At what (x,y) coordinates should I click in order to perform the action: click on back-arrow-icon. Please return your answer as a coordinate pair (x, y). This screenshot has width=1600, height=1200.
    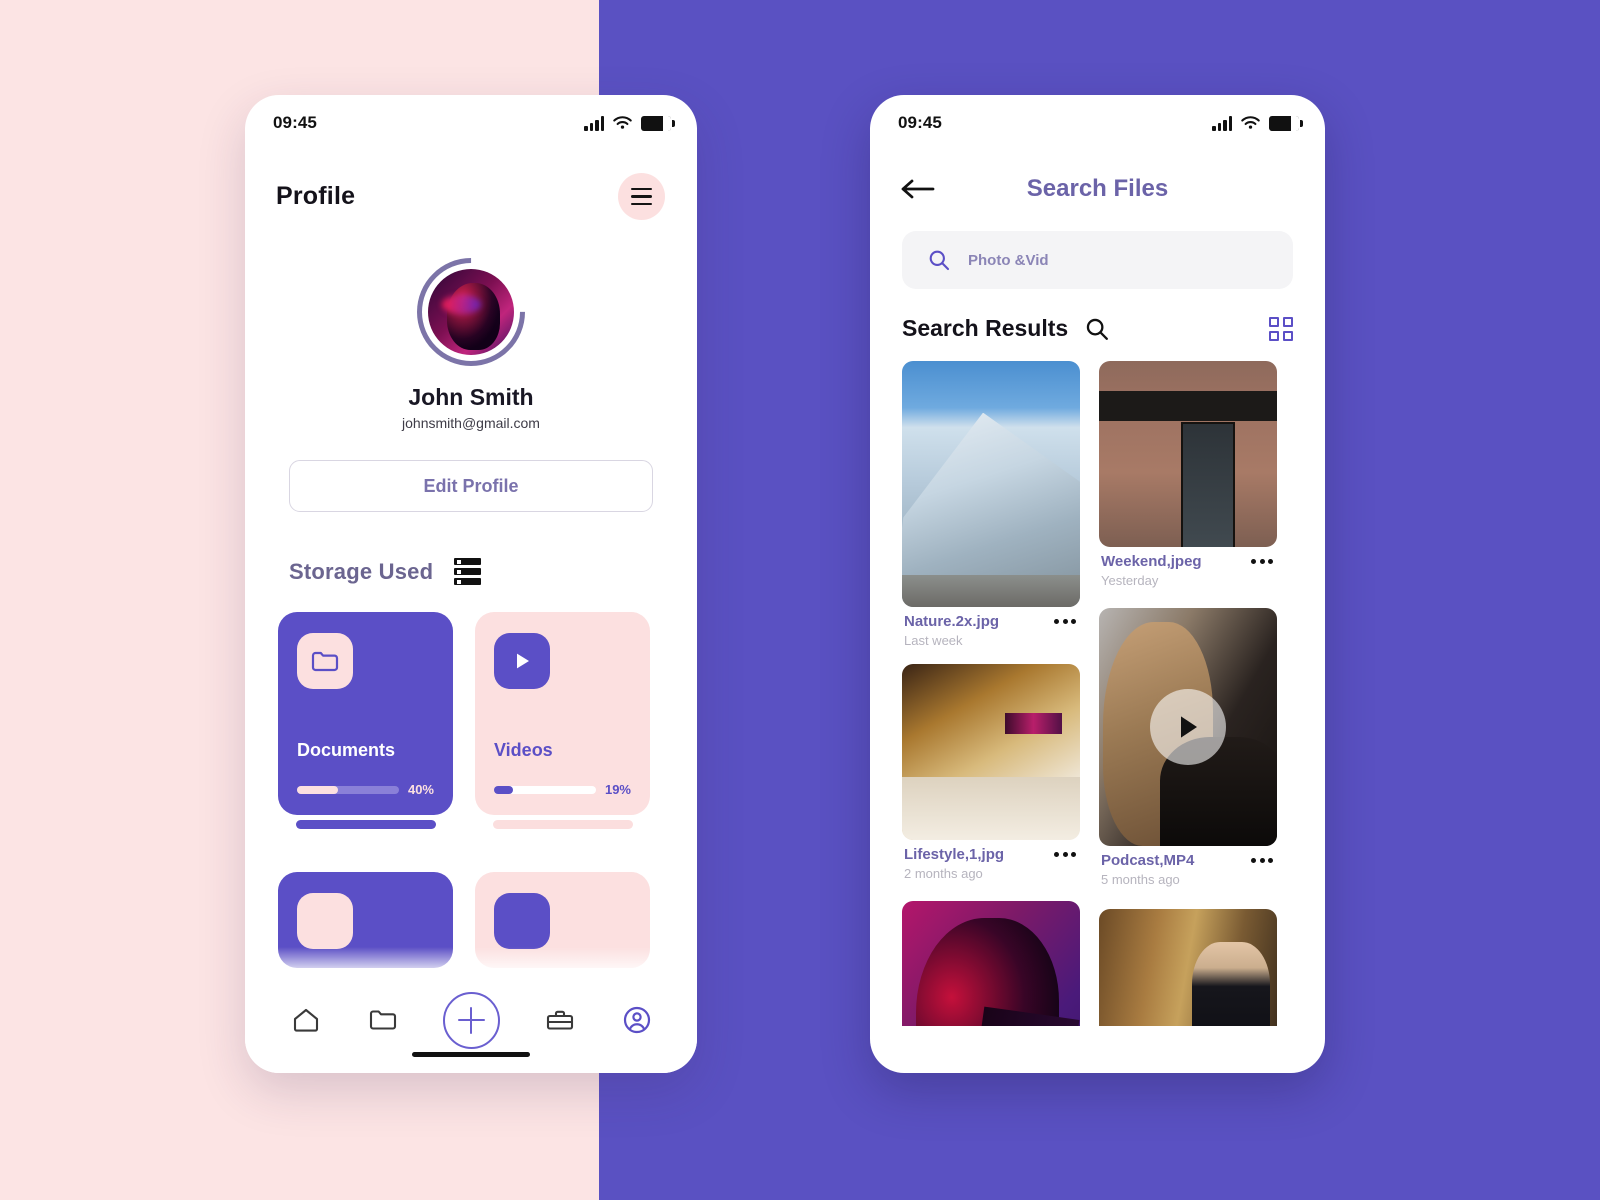
    Looking at the image, I should click on (920, 189).